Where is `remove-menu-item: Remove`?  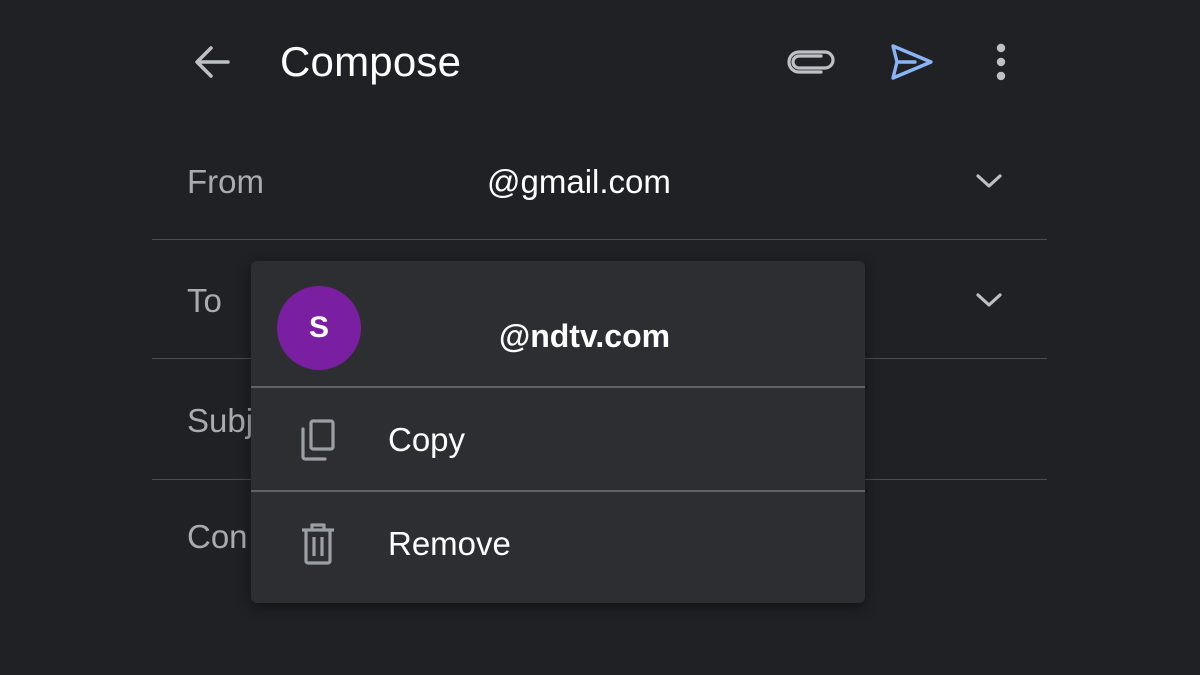 remove-menu-item: Remove is located at coordinates (558, 544).